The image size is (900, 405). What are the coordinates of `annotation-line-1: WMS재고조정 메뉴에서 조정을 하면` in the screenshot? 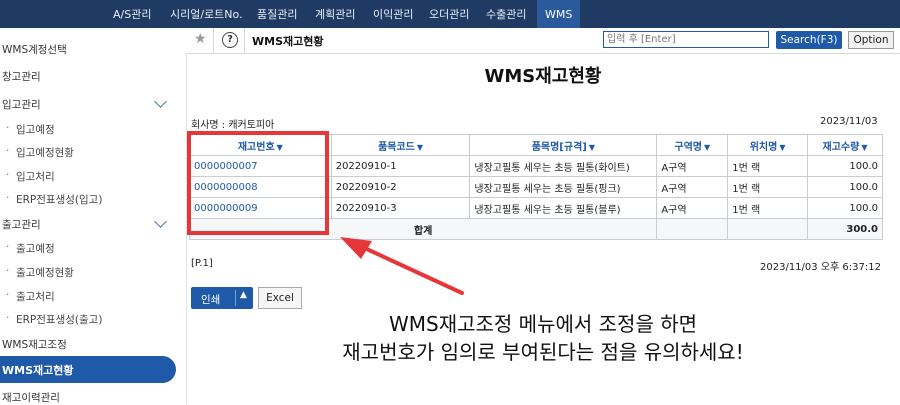 It's located at (543, 324).